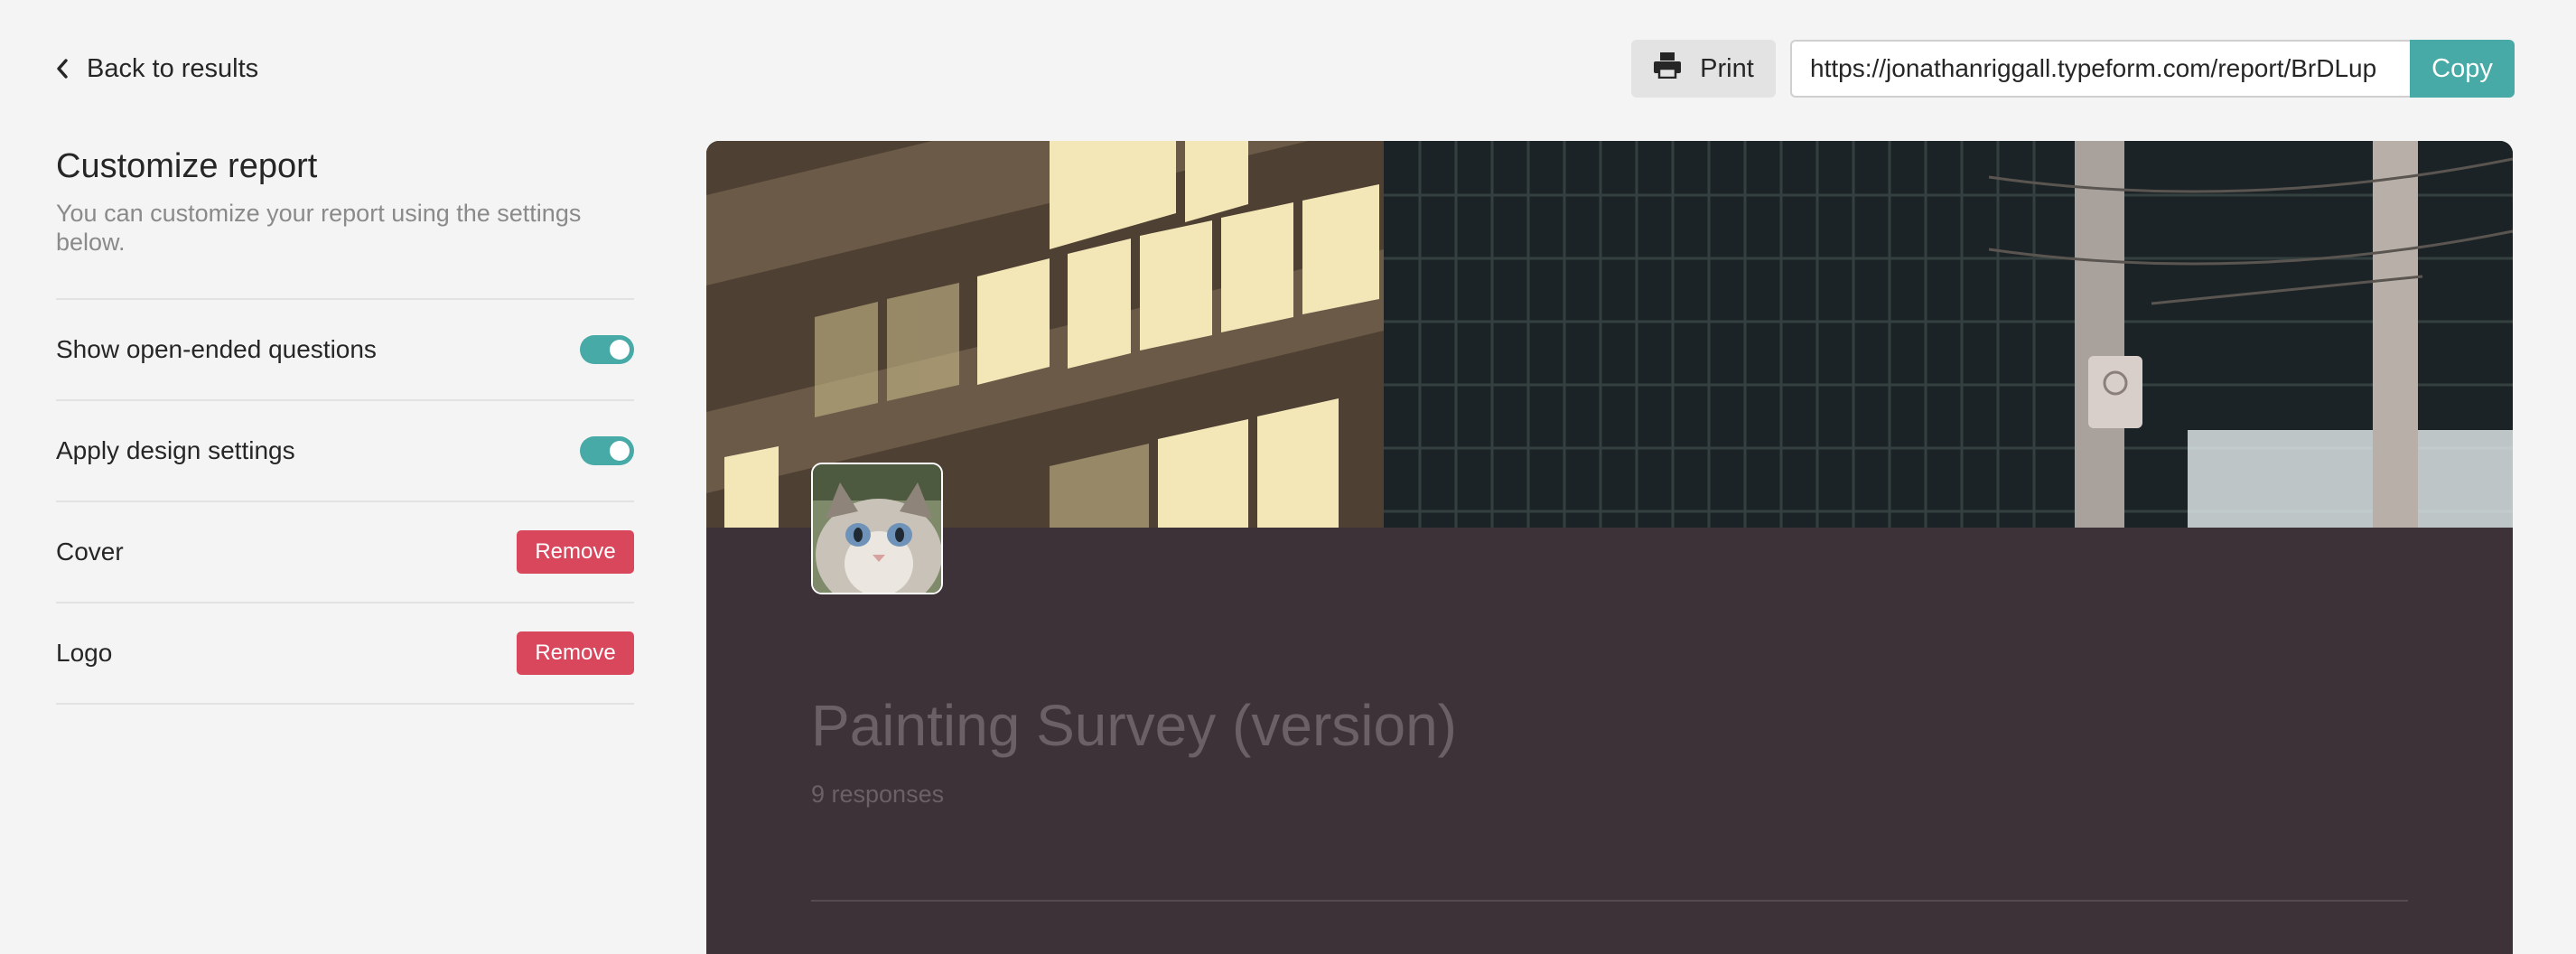 The width and height of the screenshot is (2576, 954). Describe the element at coordinates (575, 552) in the screenshot. I see `remove-cover-button: Remove` at that location.